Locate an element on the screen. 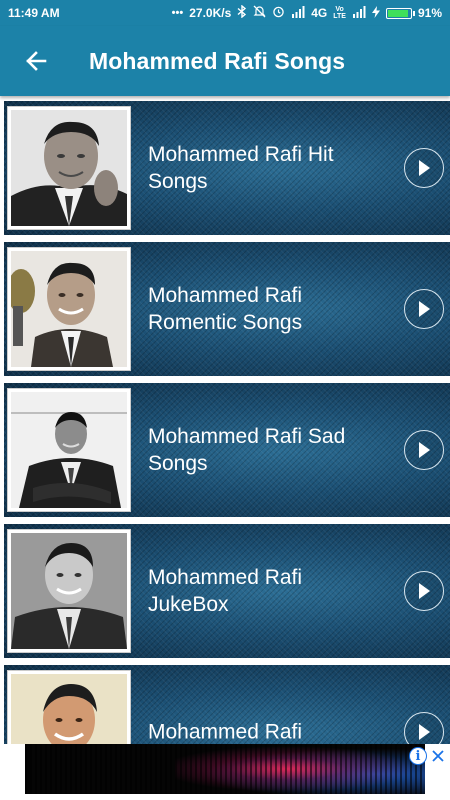  close-icon is located at coordinates (438, 756).